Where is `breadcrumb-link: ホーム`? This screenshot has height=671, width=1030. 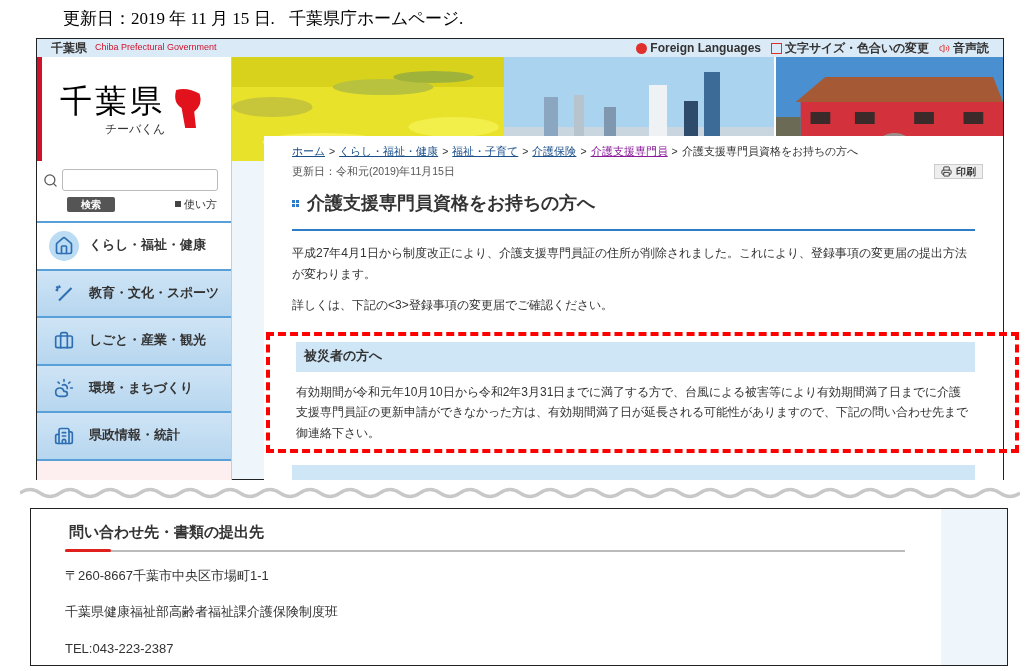 breadcrumb-link: ホーム is located at coordinates (308, 152).